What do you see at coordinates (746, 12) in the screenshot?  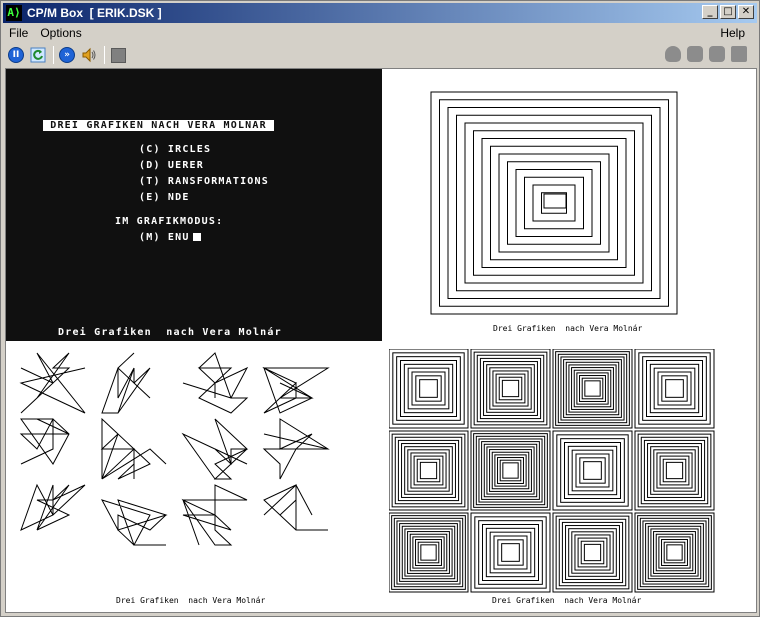 I see `close-button: ✕` at bounding box center [746, 12].